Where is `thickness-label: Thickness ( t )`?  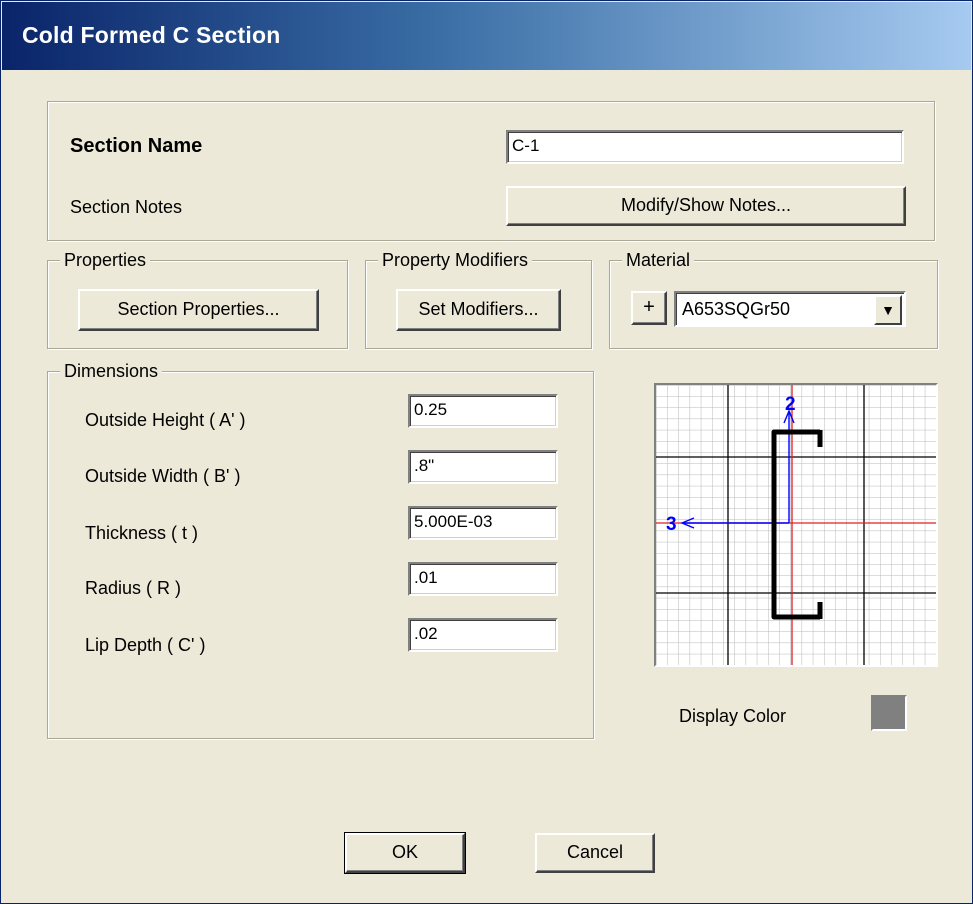
thickness-label: Thickness ( t ) is located at coordinates (142, 533).